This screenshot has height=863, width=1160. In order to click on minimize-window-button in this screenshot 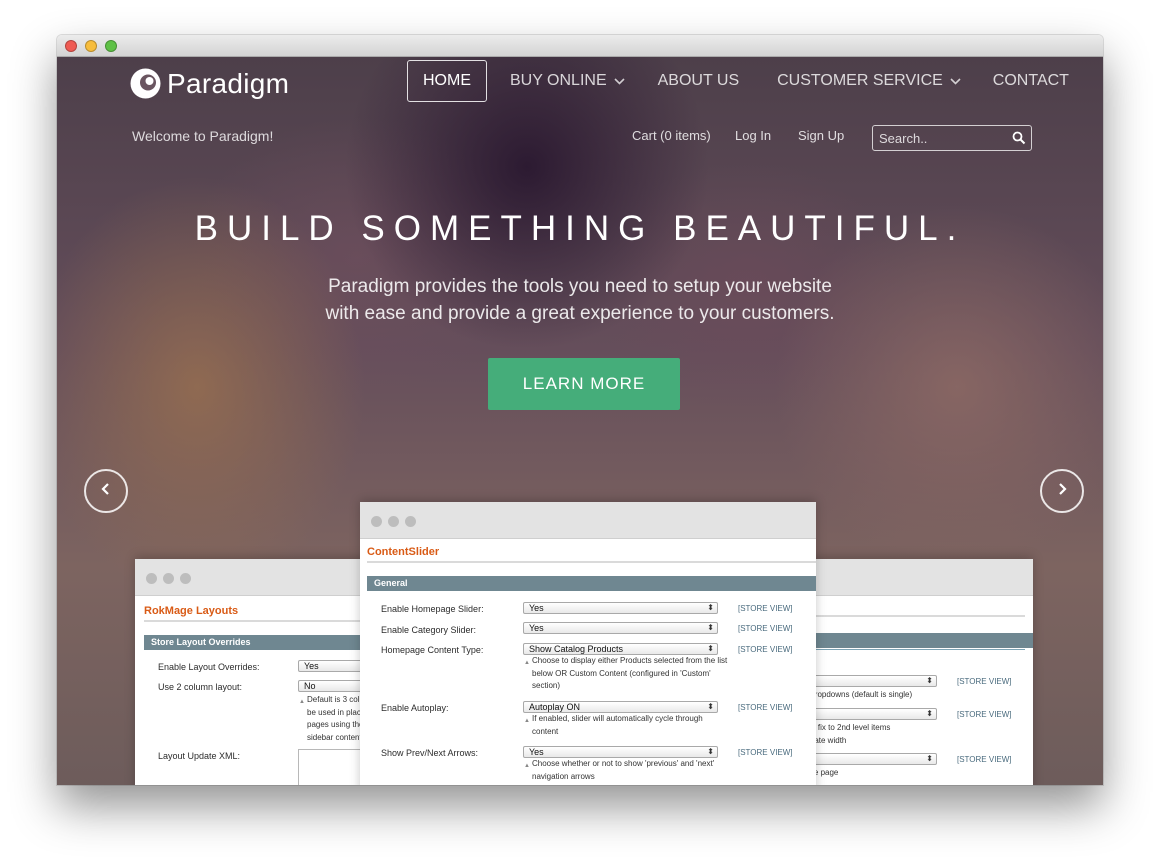, I will do `click(91, 46)`.